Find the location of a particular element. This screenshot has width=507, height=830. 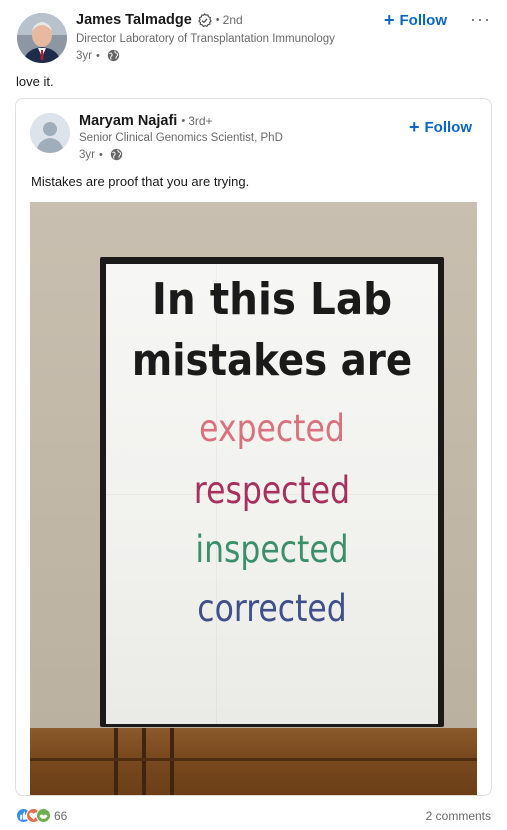

author-name: James Talmadge is located at coordinates (134, 20).